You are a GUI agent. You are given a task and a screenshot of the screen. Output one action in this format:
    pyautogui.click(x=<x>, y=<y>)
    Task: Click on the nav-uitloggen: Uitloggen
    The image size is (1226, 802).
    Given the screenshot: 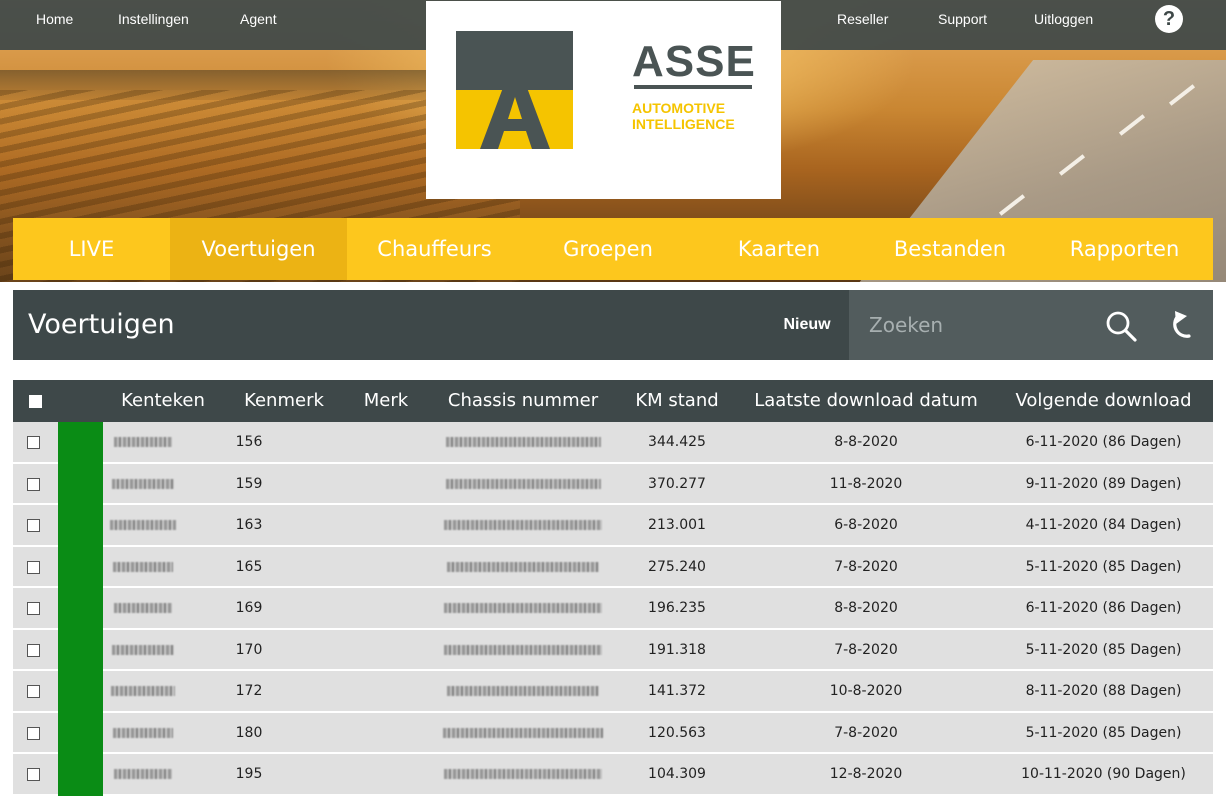 What is the action you would take?
    pyautogui.click(x=1063, y=19)
    